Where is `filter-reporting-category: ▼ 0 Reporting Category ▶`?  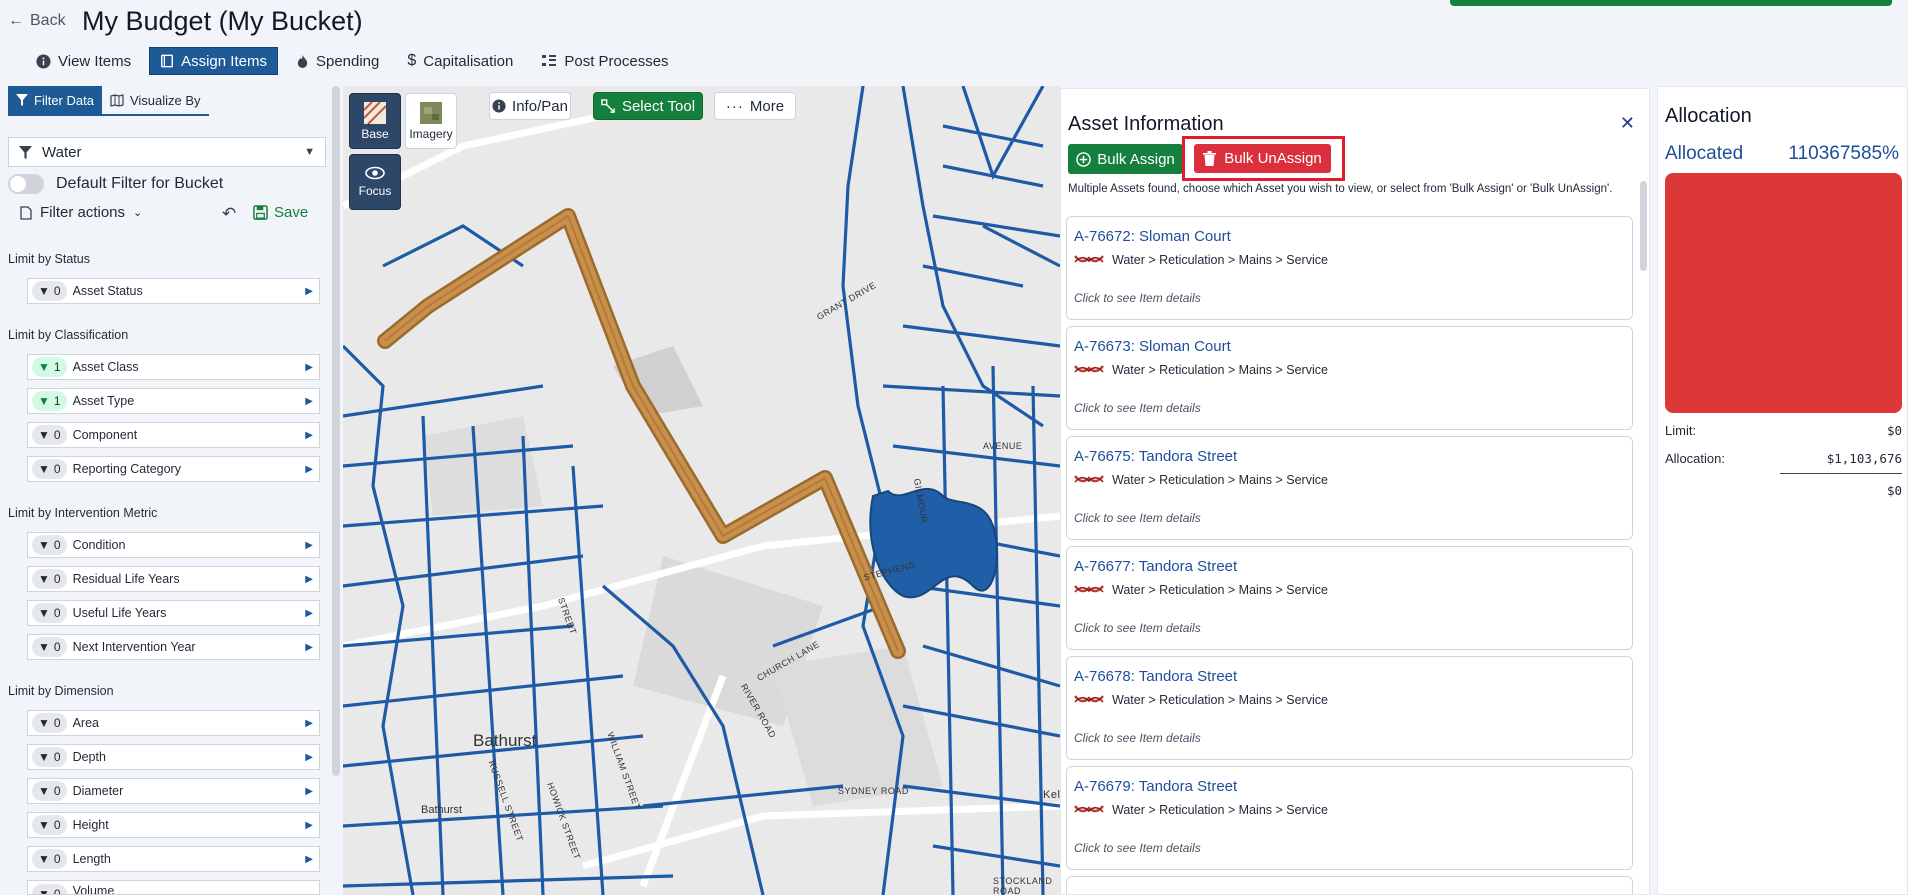
filter-reporting-category: ▼ 0 Reporting Category ▶ is located at coordinates (173, 469).